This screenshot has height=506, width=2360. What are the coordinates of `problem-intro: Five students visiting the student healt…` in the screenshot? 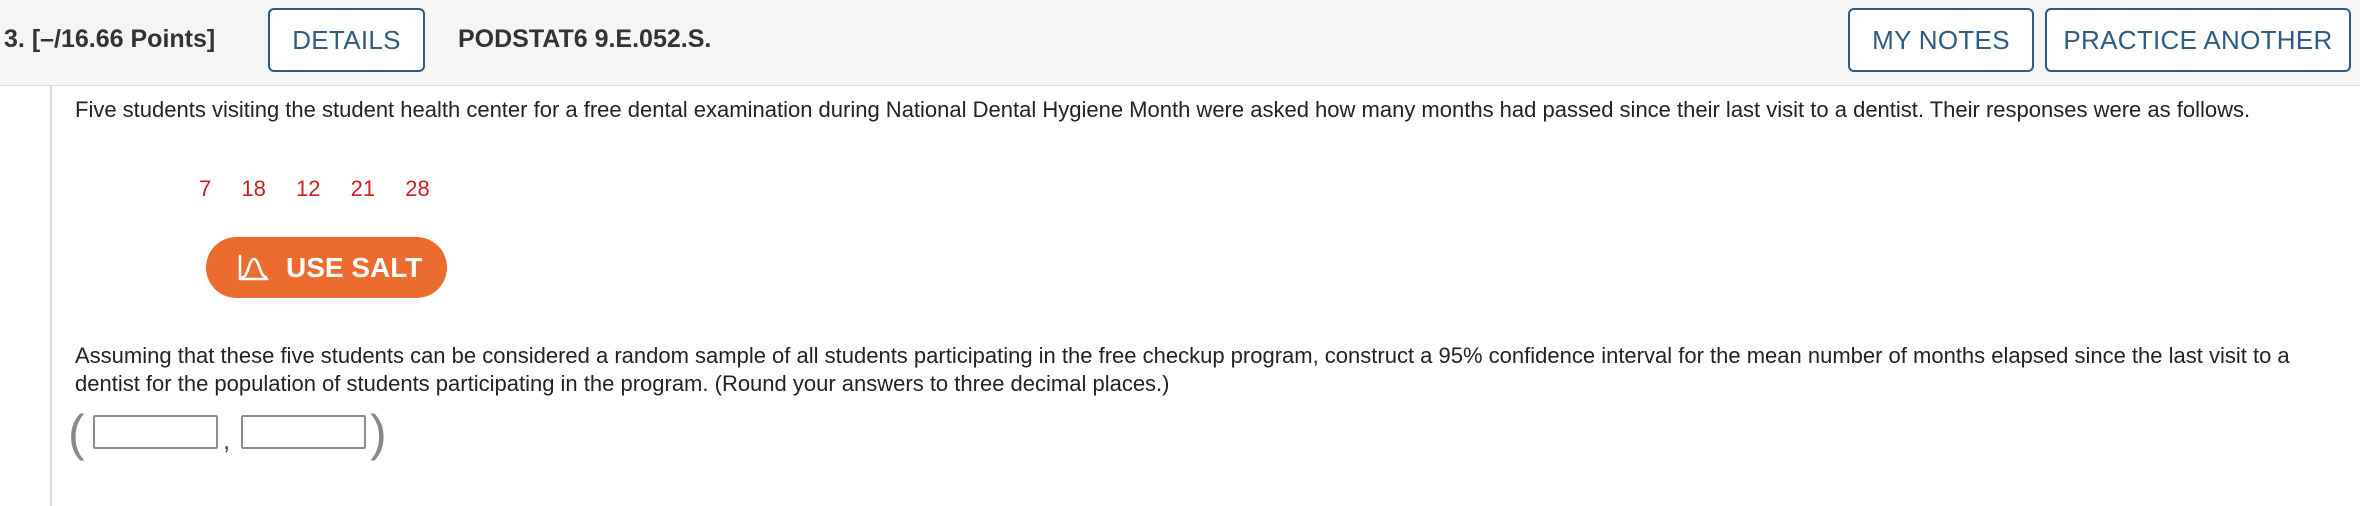 It's located at (1163, 109).